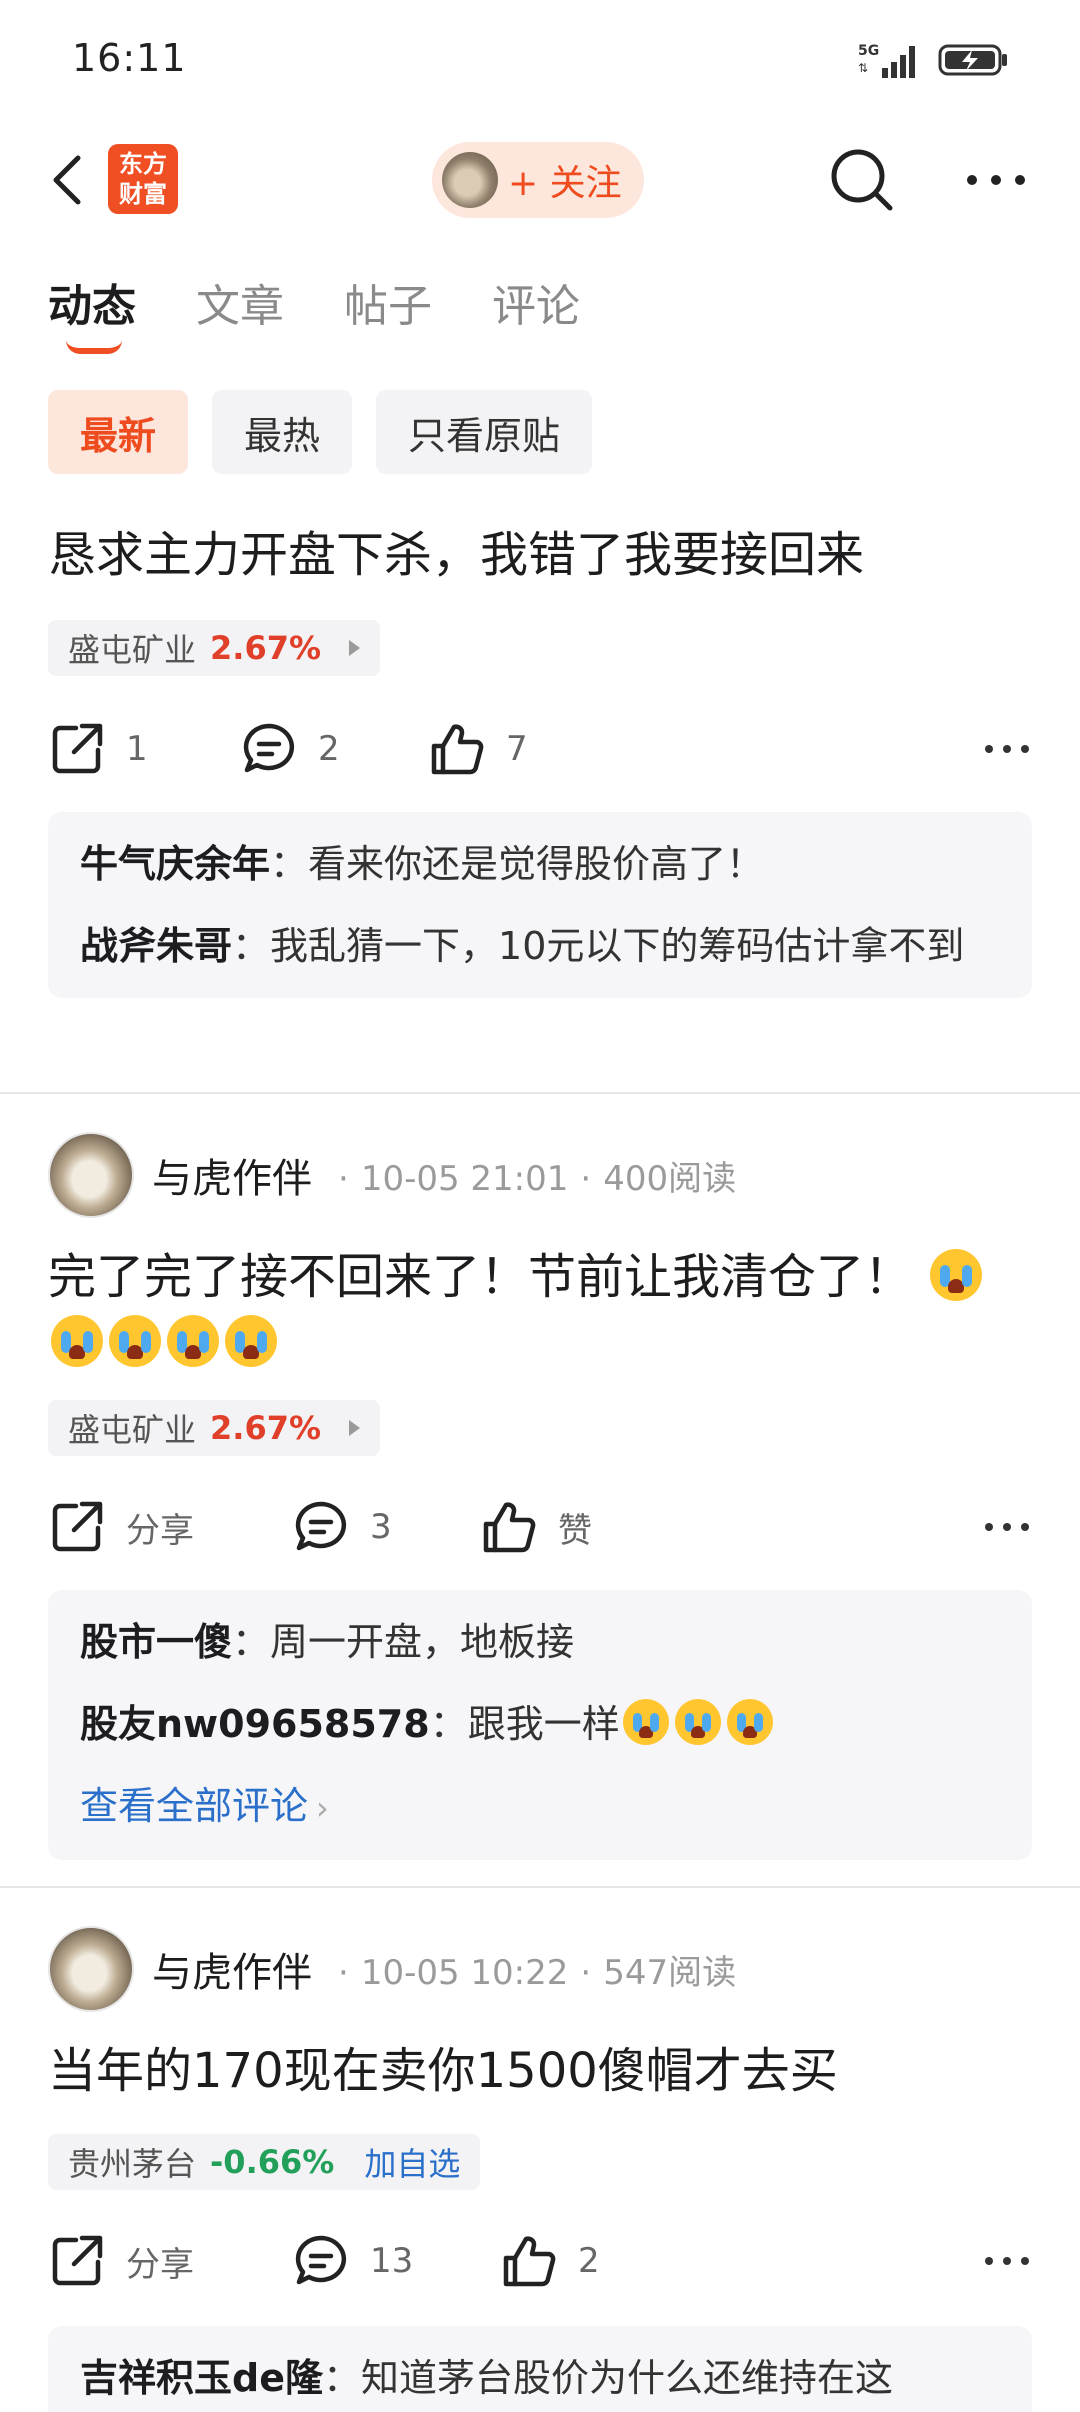 This screenshot has height=2412, width=1080. I want to click on app-logo: 东方 财富, so click(143, 179).